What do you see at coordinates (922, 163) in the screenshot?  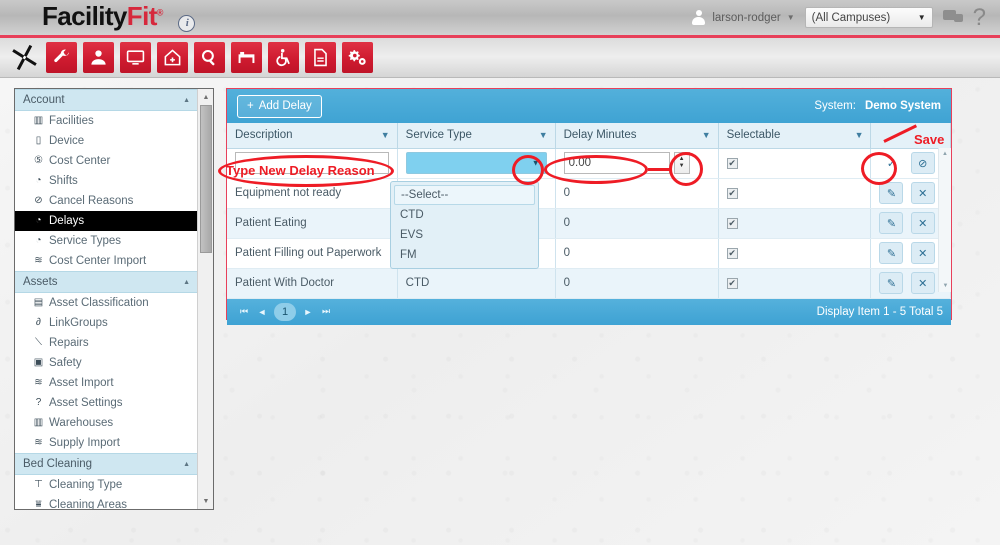 I see `cancel-edit-button: ⊘` at bounding box center [922, 163].